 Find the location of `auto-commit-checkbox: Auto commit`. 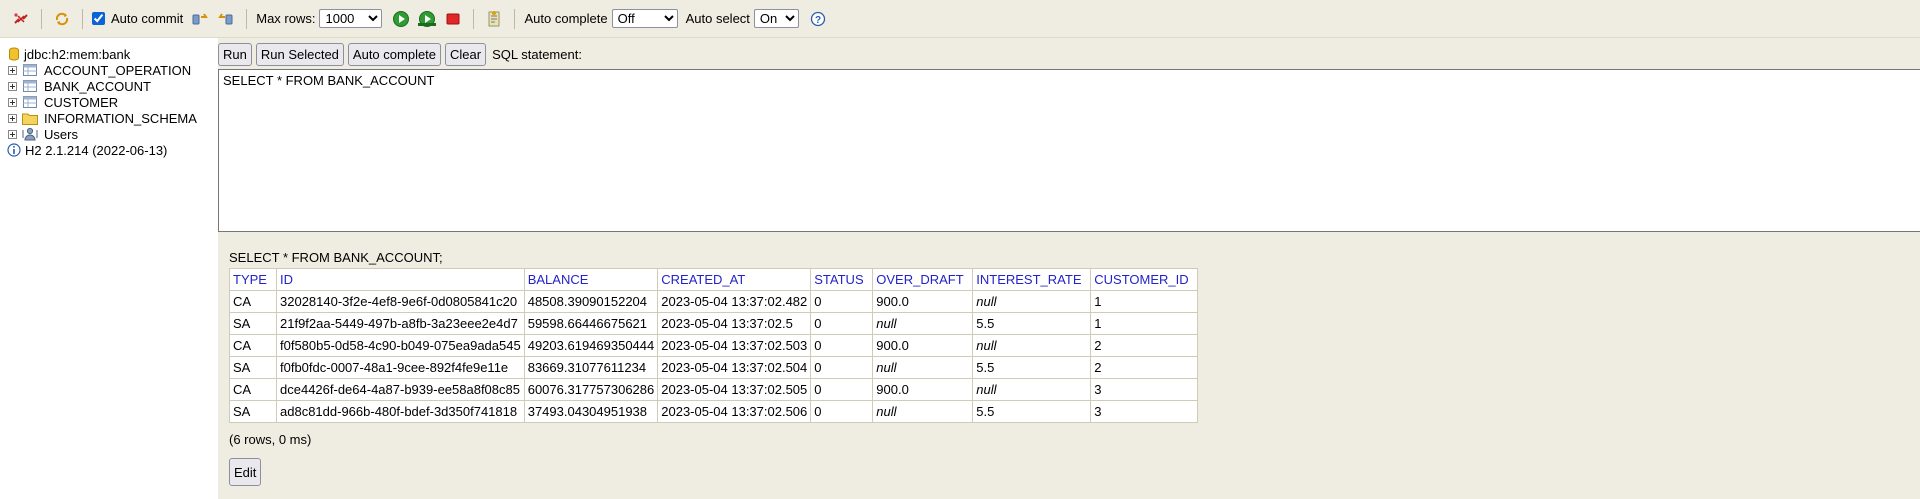

auto-commit-checkbox: Auto commit is located at coordinates (138, 18).